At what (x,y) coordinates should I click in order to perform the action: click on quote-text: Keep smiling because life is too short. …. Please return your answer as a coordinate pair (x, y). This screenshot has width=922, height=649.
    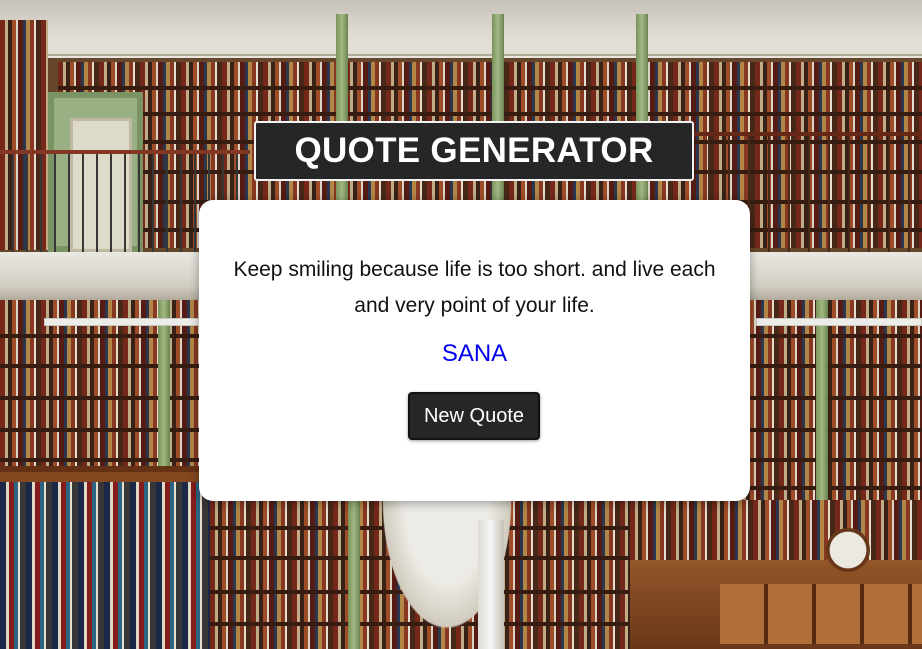
    Looking at the image, I should click on (474, 287).